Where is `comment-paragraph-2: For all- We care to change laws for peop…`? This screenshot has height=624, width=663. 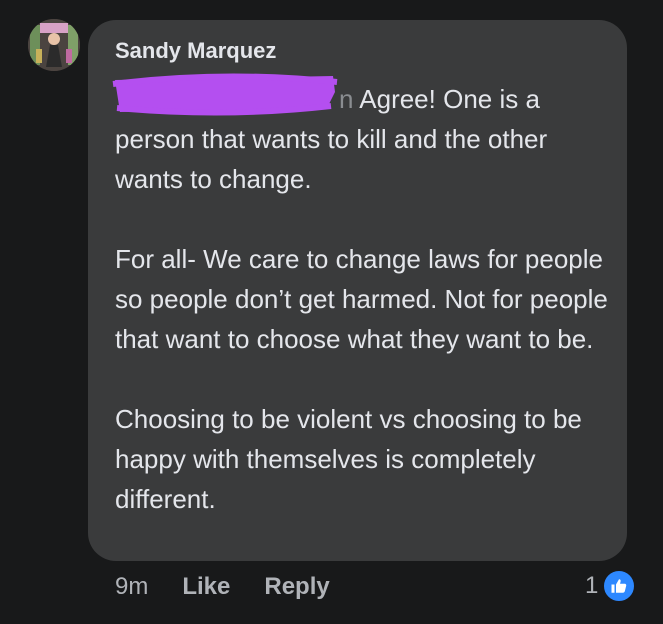
comment-paragraph-2: For all- We care to change laws for peop… is located at coordinates (365, 299).